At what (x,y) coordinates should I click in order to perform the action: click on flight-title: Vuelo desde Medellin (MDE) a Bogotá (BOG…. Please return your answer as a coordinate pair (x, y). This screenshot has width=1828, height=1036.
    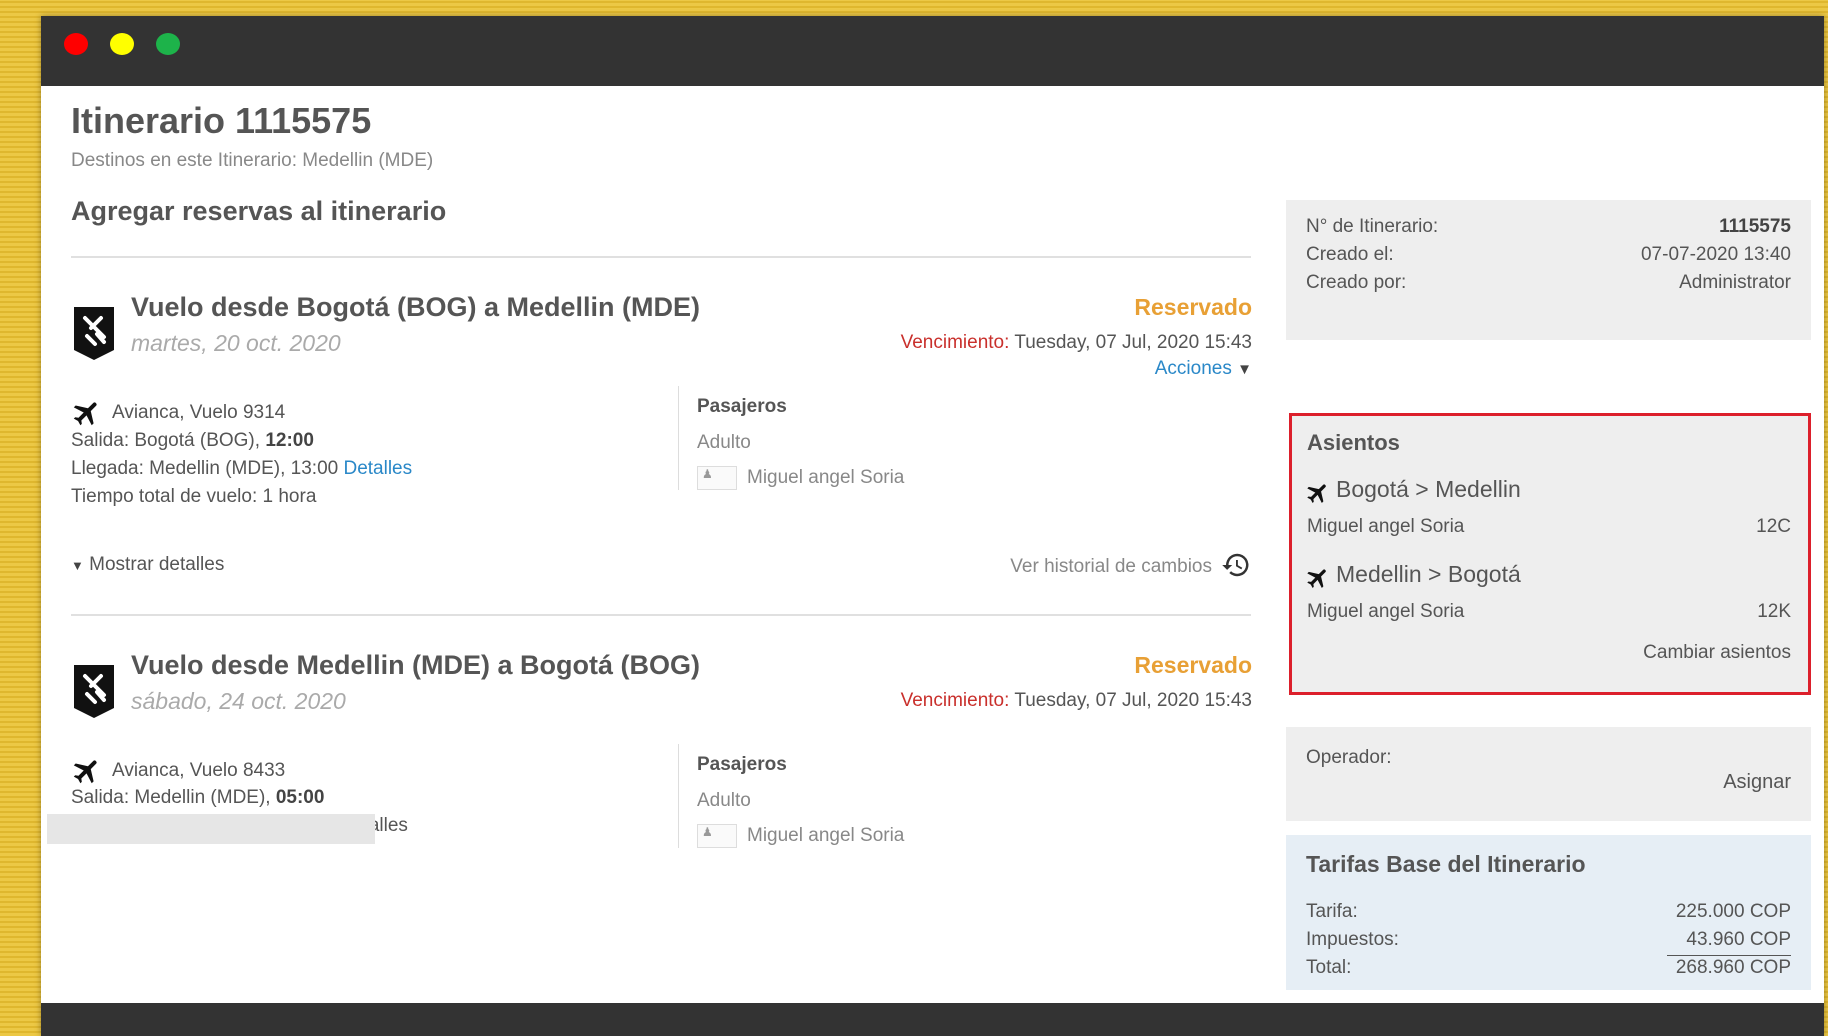
    Looking at the image, I should click on (416, 665).